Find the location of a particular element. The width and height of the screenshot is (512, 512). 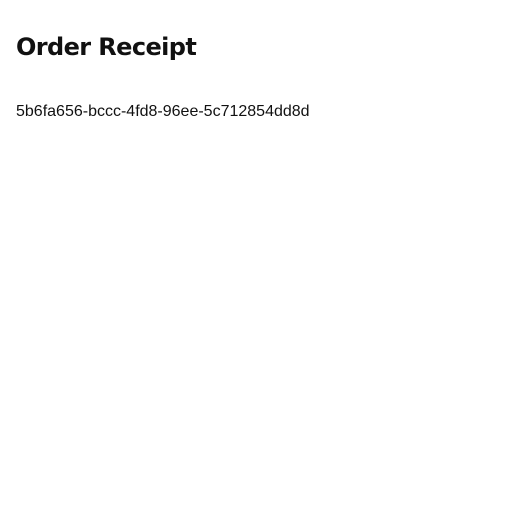

page-title: Order Receipt is located at coordinates (106, 47).